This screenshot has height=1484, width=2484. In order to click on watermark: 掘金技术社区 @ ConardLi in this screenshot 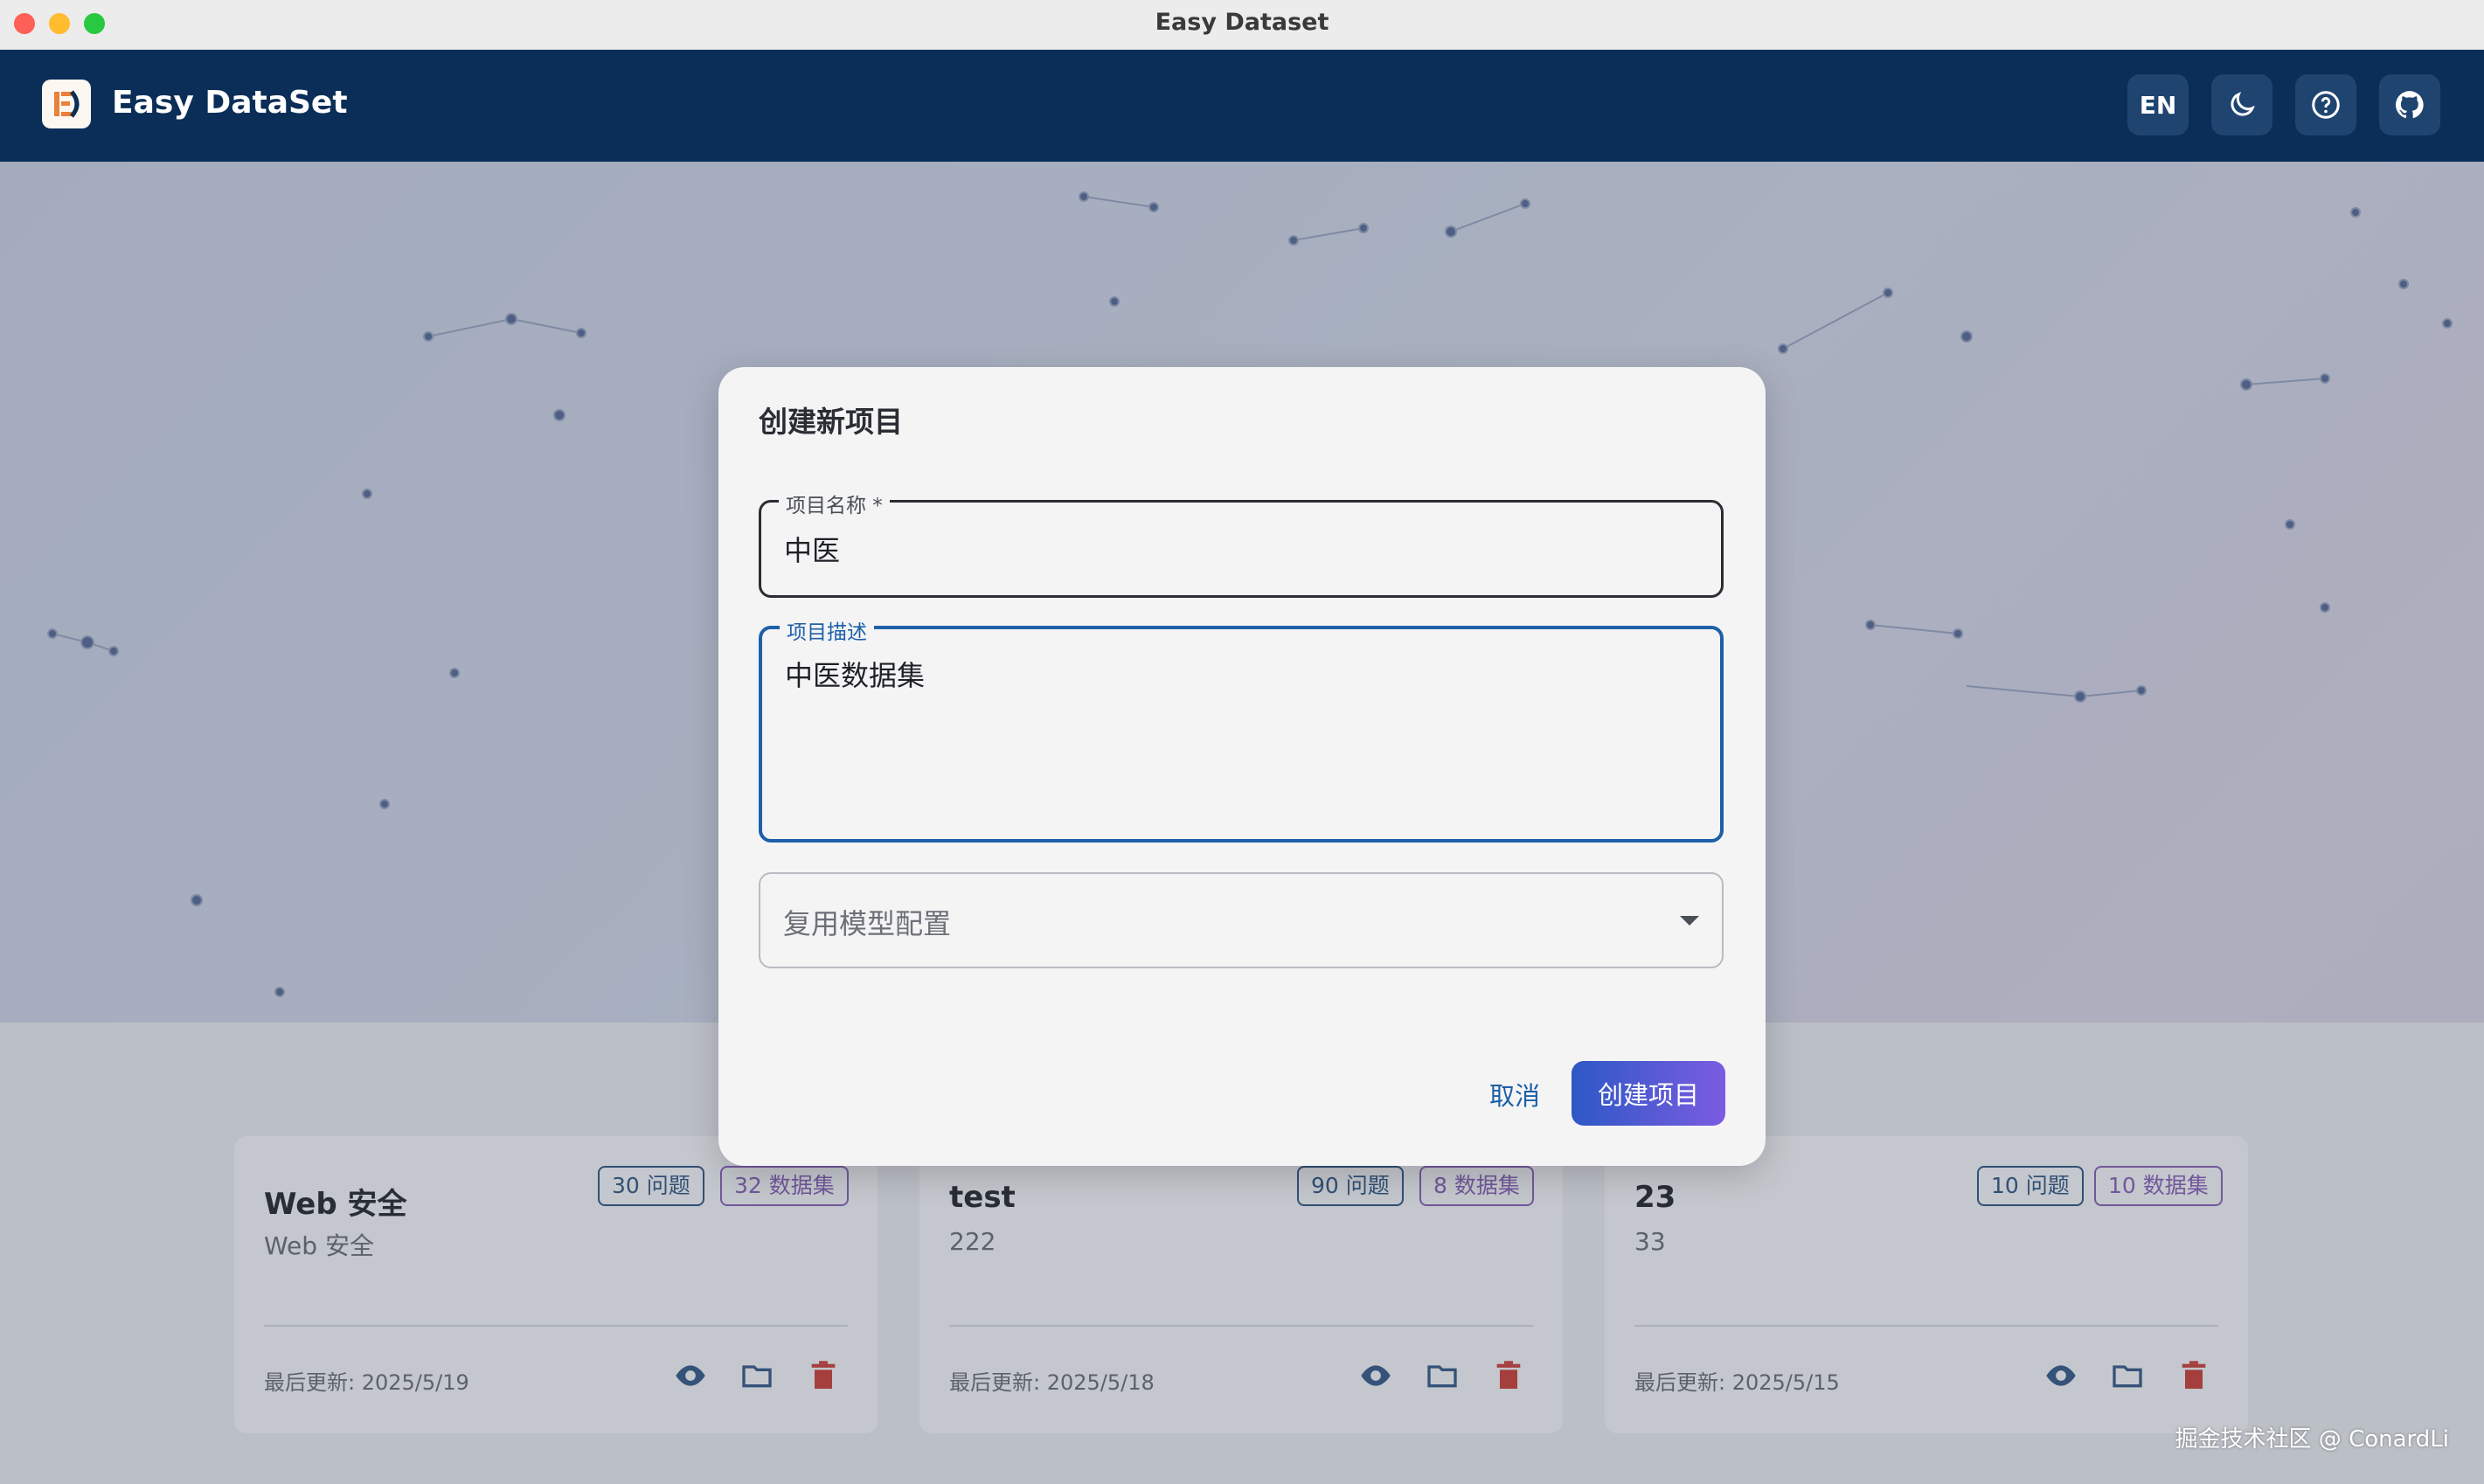, I will do `click(2312, 1439)`.